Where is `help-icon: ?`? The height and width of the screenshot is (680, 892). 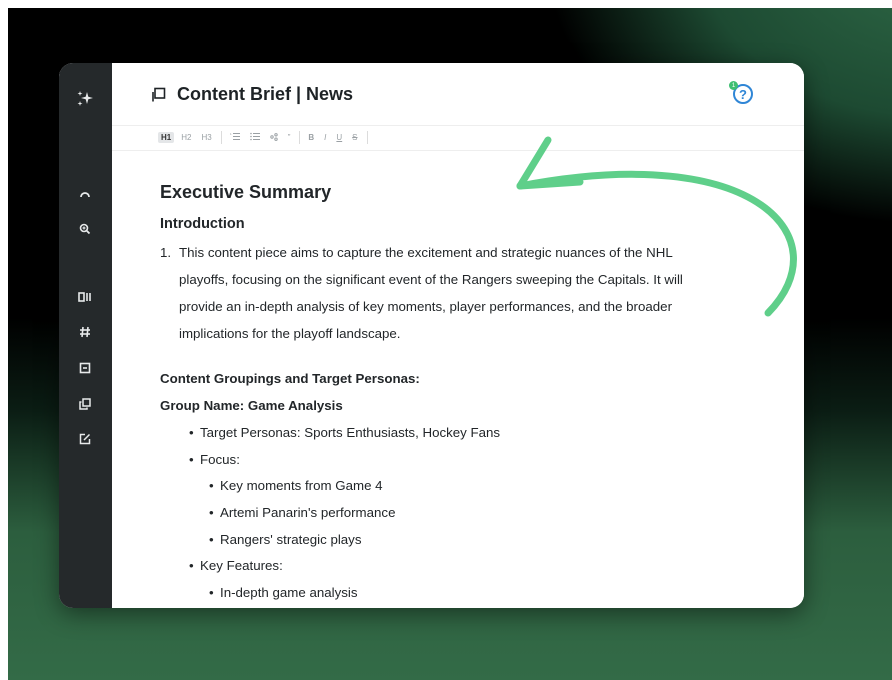
help-icon: ? is located at coordinates (743, 94).